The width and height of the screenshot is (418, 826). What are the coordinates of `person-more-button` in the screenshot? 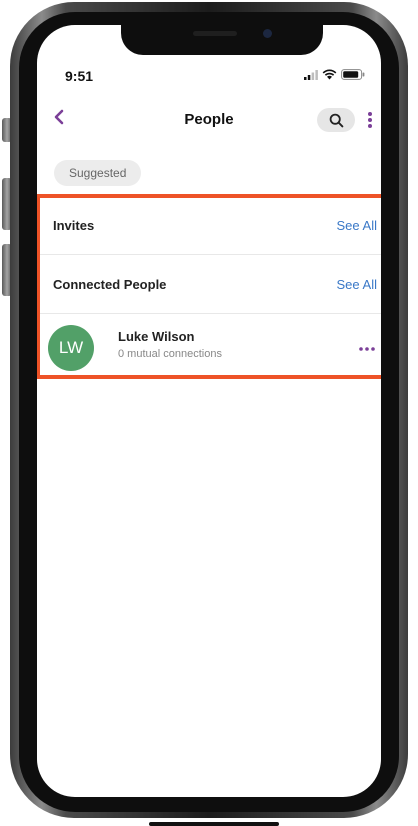 It's located at (367, 349).